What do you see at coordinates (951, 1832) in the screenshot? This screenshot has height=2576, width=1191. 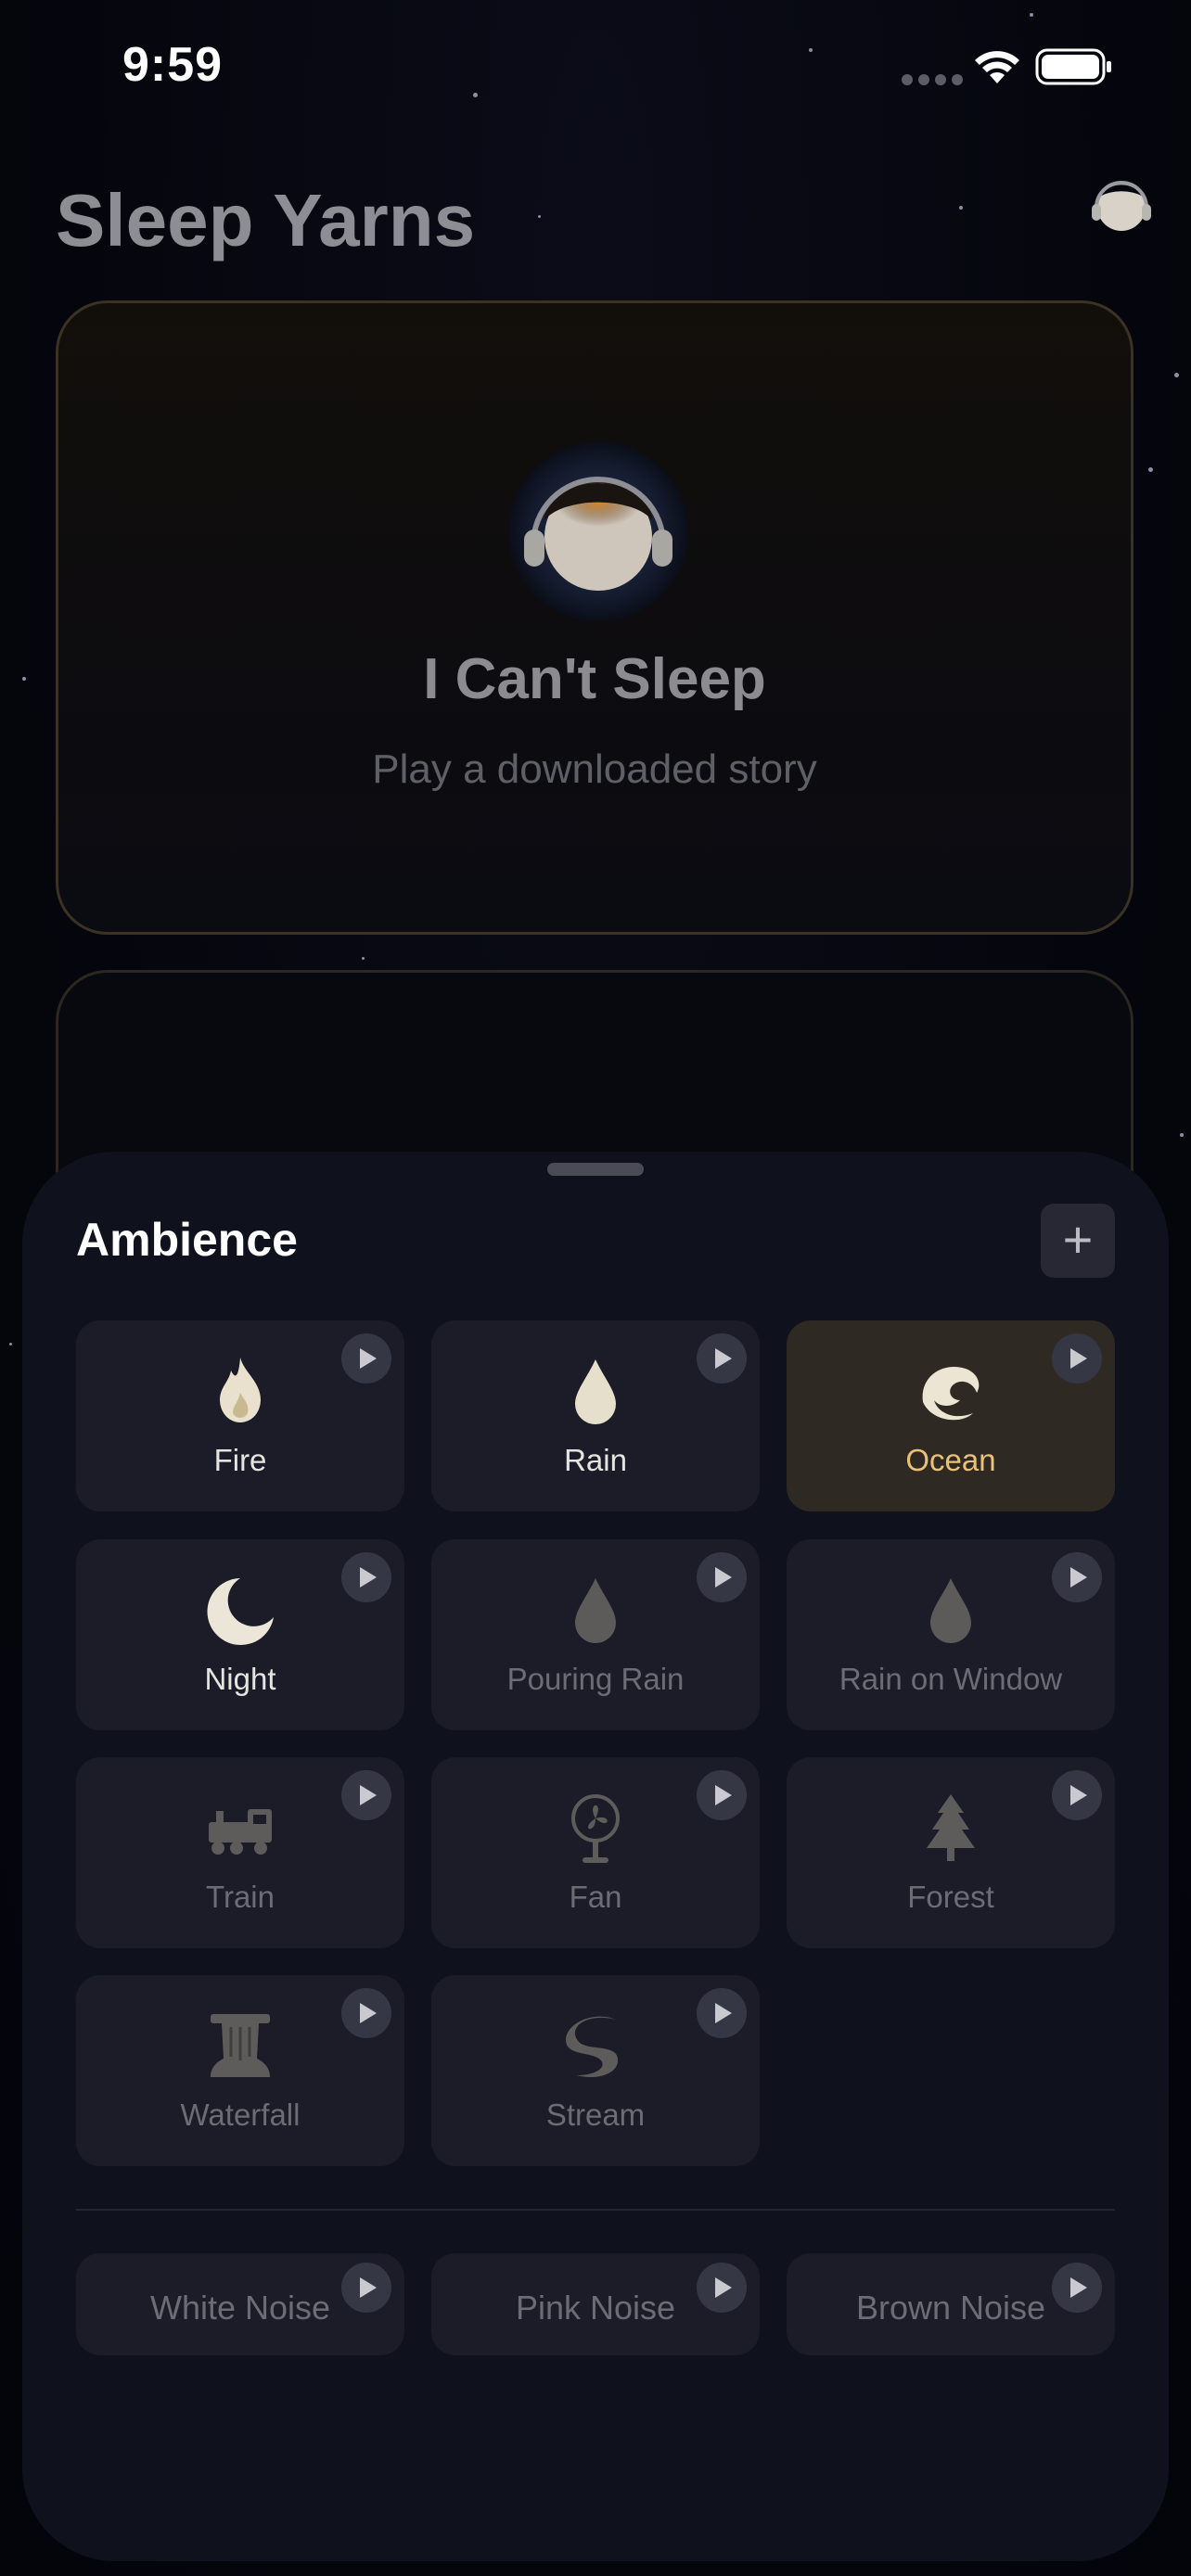 I see `tree-icon` at bounding box center [951, 1832].